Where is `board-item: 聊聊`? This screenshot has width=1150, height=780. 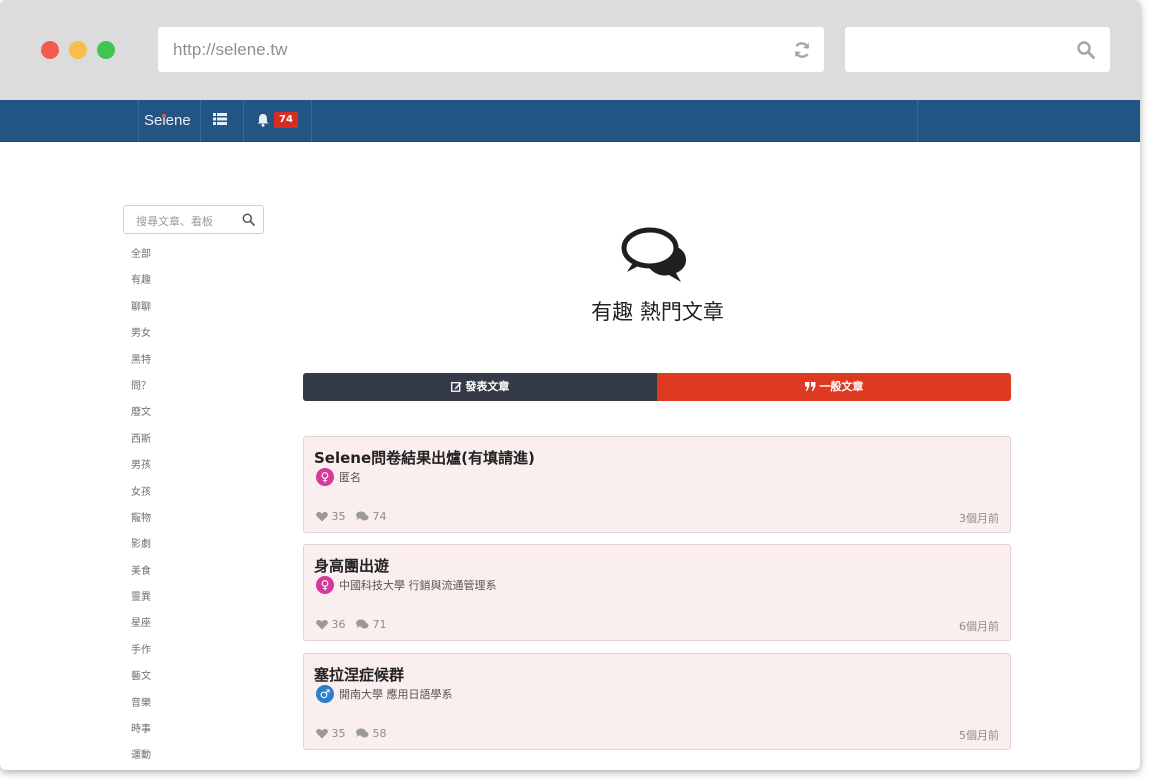
board-item: 聊聊 is located at coordinates (191, 310).